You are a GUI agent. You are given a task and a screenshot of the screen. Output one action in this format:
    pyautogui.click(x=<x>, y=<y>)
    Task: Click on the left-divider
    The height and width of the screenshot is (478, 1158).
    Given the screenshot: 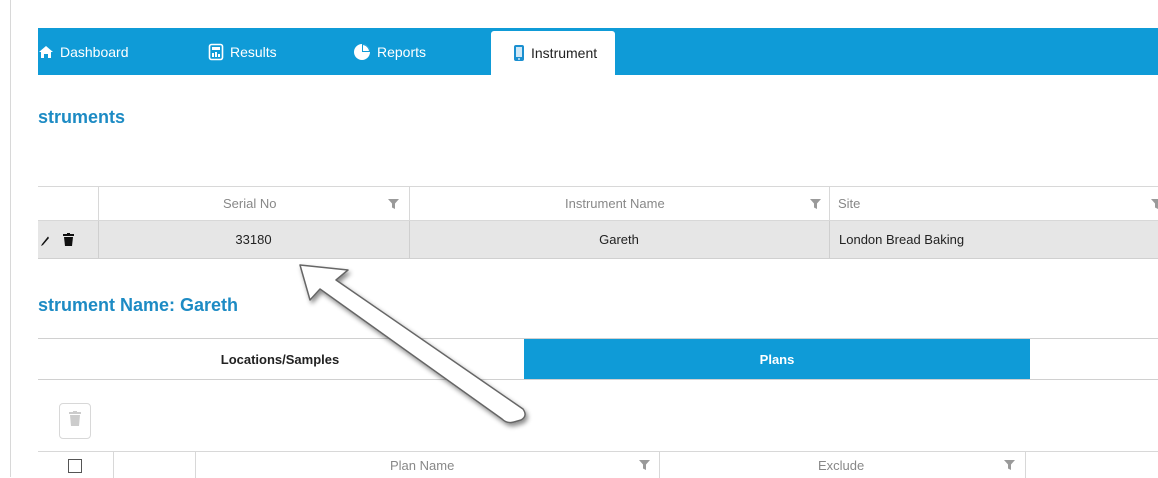 What is the action you would take?
    pyautogui.click(x=10, y=238)
    